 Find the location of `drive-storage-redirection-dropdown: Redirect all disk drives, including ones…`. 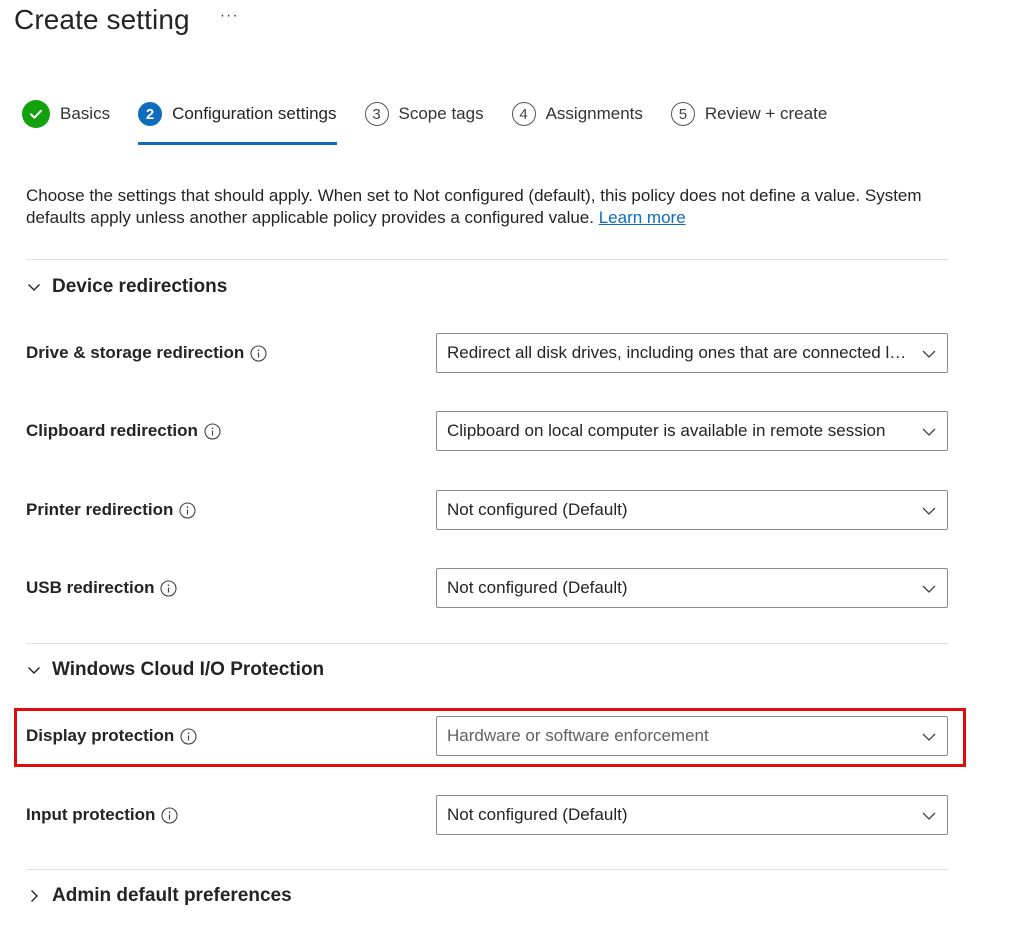

drive-storage-redirection-dropdown: Redirect all disk drives, including ones… is located at coordinates (692, 353).